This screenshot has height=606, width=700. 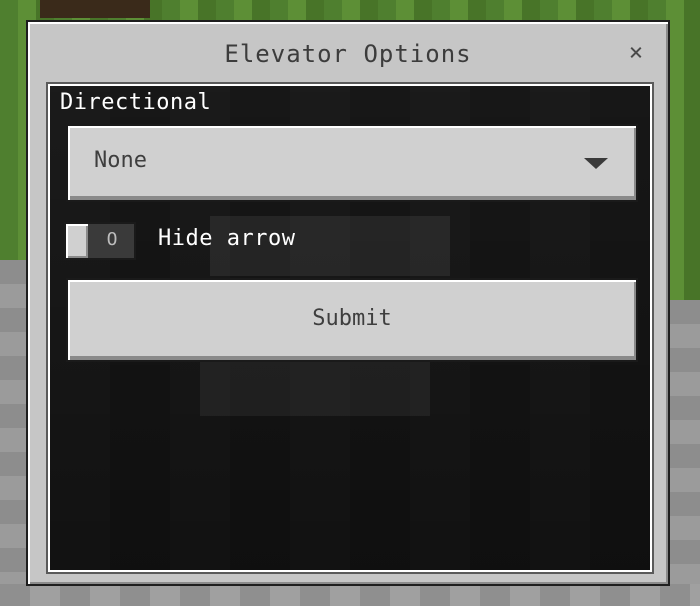 I want to click on chevron-down-icon, so click(x=596, y=163).